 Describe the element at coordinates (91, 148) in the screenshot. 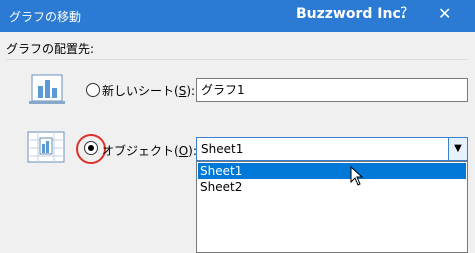

I see `object-radio` at that location.